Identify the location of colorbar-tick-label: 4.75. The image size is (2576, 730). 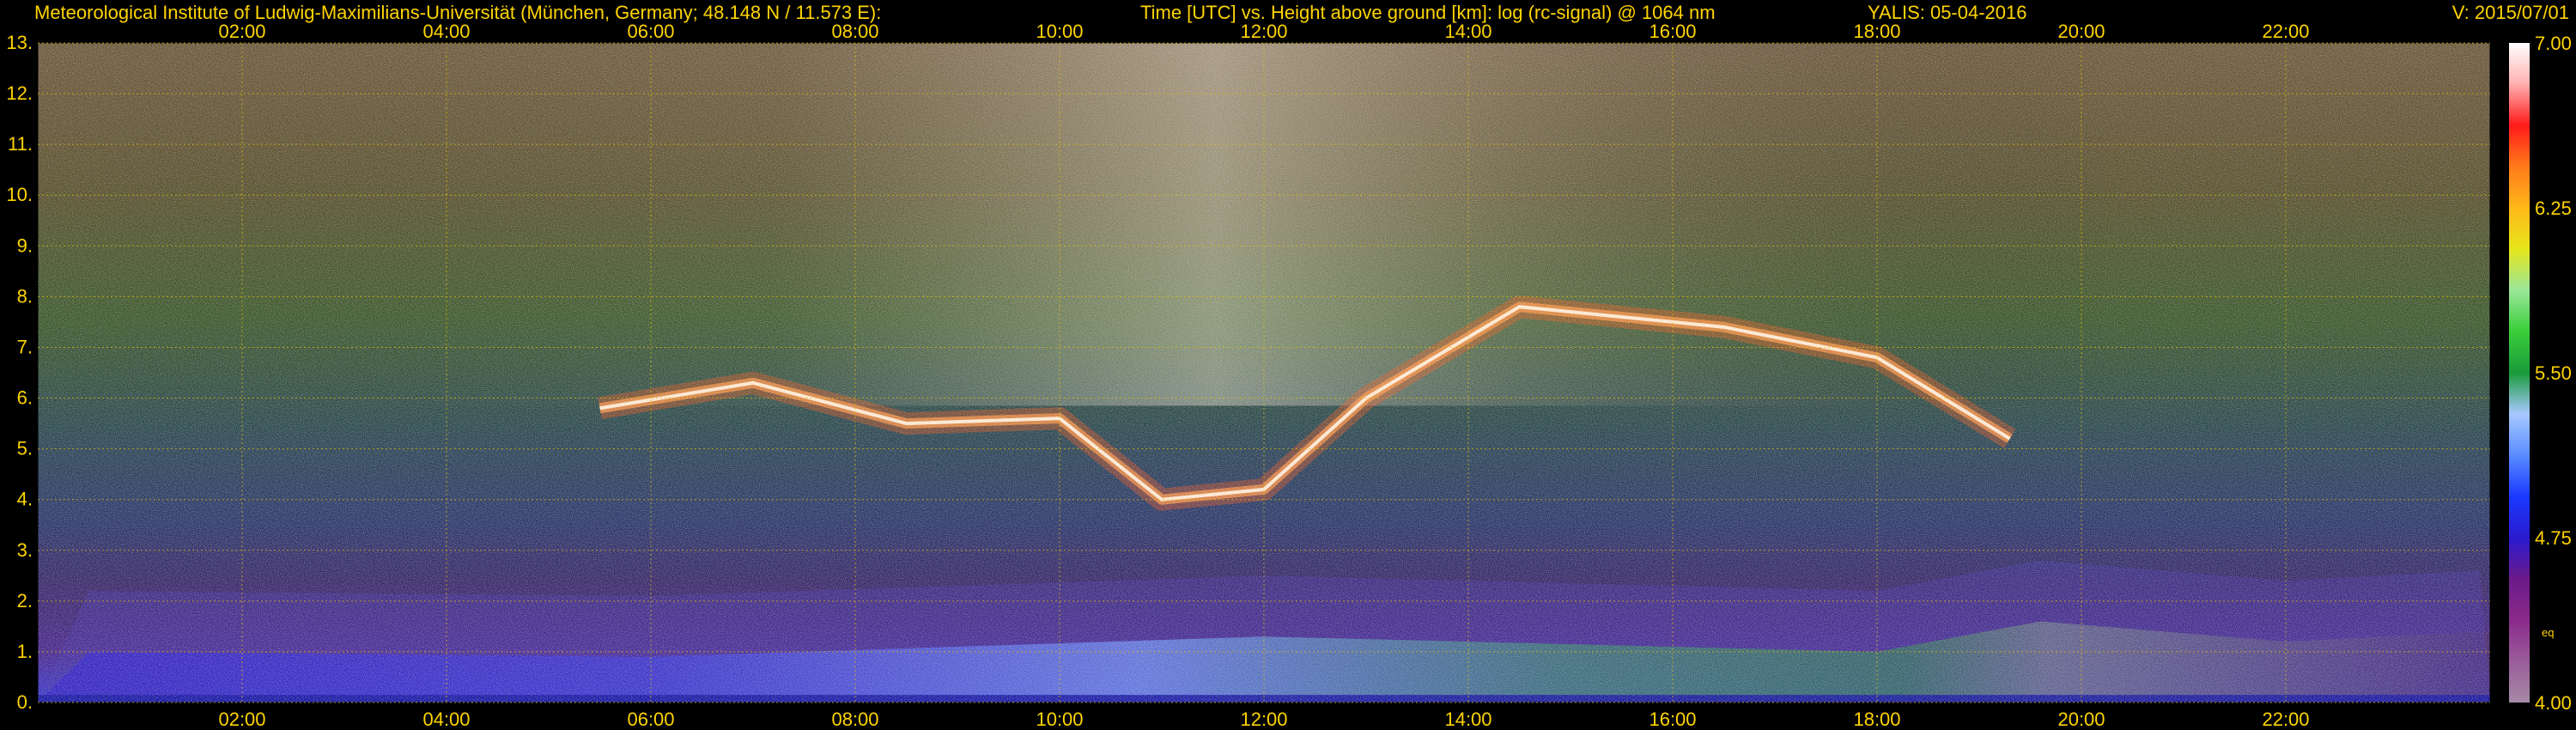
(2553, 538).